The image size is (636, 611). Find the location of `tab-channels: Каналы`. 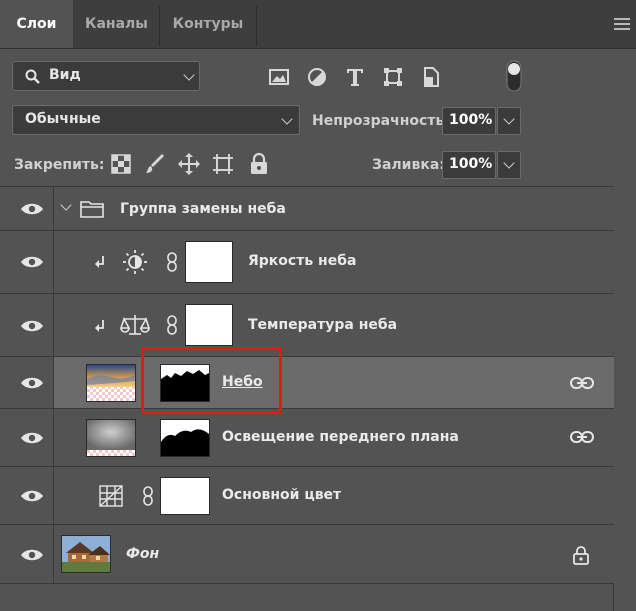

tab-channels: Каналы is located at coordinates (116, 24).